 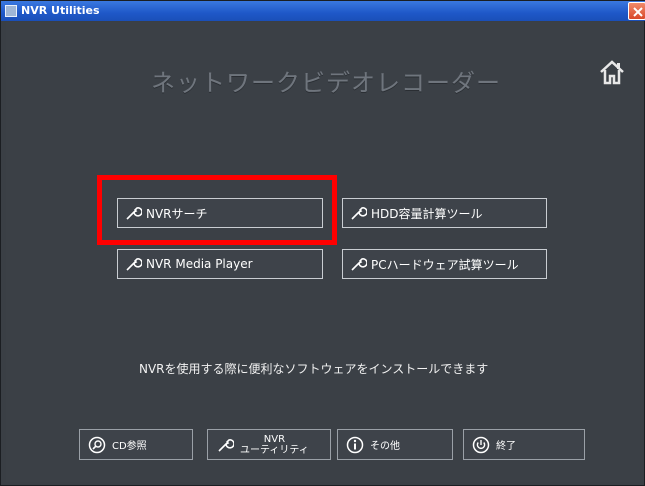 I want to click on search-icon, so click(x=97, y=444).